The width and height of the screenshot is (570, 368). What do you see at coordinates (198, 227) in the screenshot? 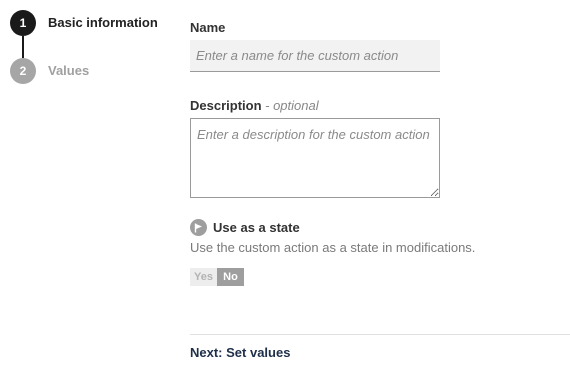
I see `flag-icon` at bounding box center [198, 227].